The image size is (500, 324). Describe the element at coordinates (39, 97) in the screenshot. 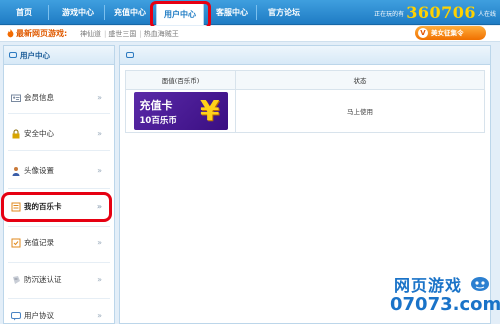

I see `sidebar-item-label: 会员信息` at that location.